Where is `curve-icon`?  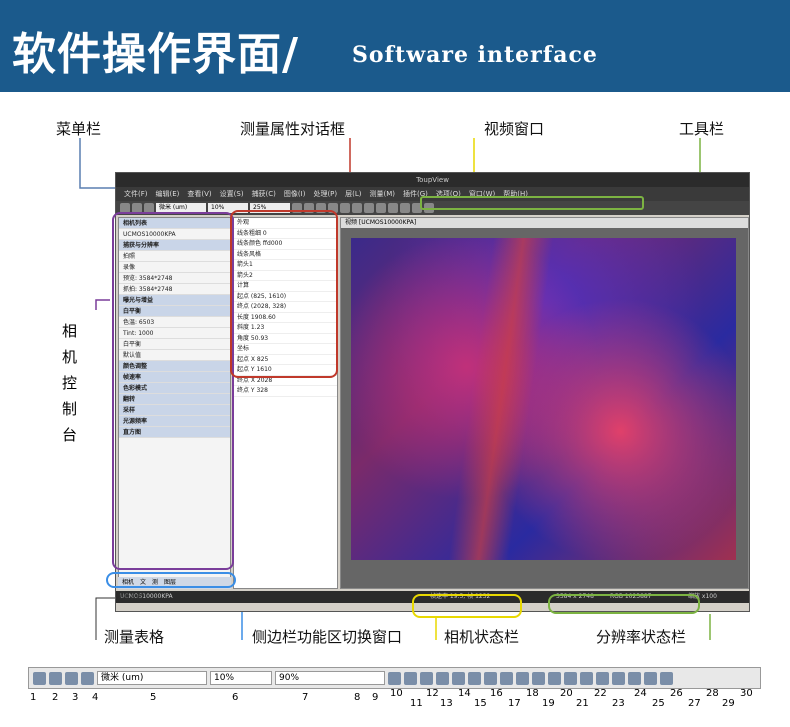 curve-icon is located at coordinates (602, 678).